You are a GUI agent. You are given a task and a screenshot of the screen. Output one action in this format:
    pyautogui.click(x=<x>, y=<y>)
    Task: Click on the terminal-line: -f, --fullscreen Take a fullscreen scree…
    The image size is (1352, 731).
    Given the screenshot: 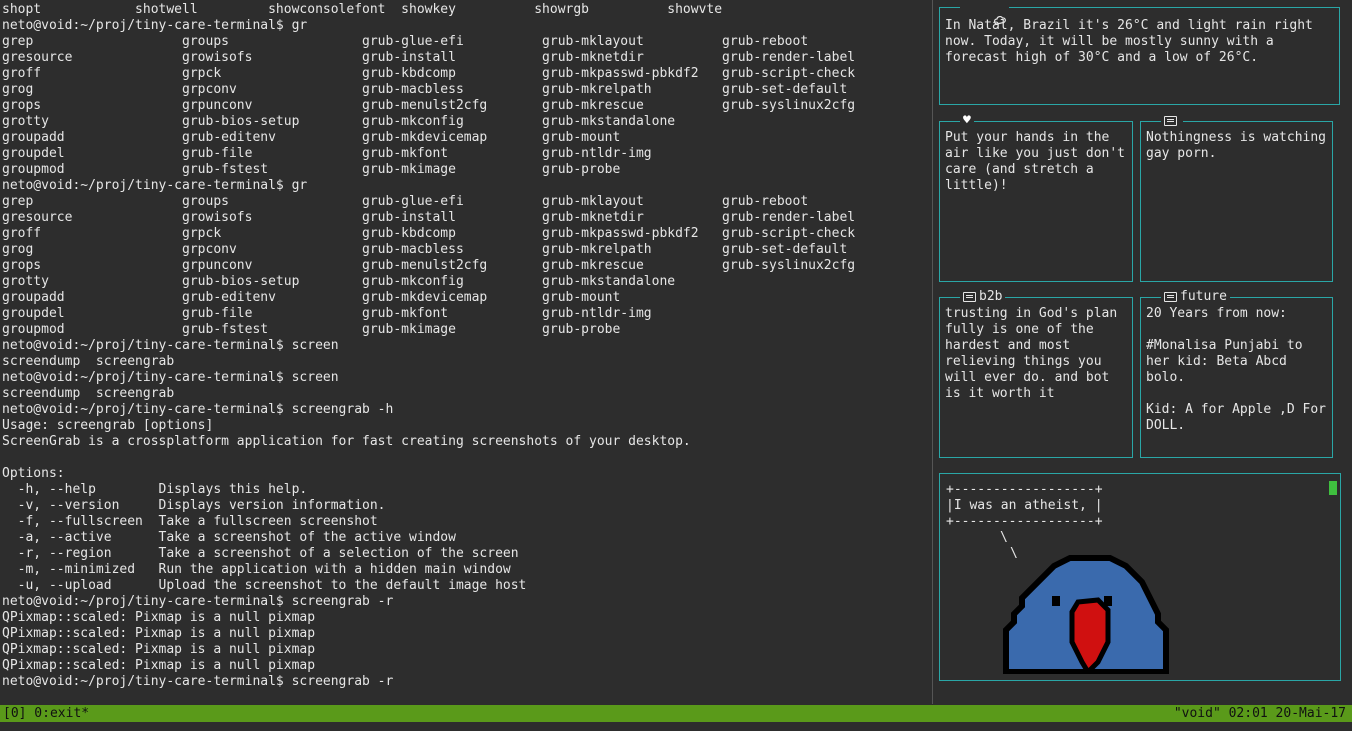 What is the action you would take?
    pyautogui.click(x=190, y=521)
    